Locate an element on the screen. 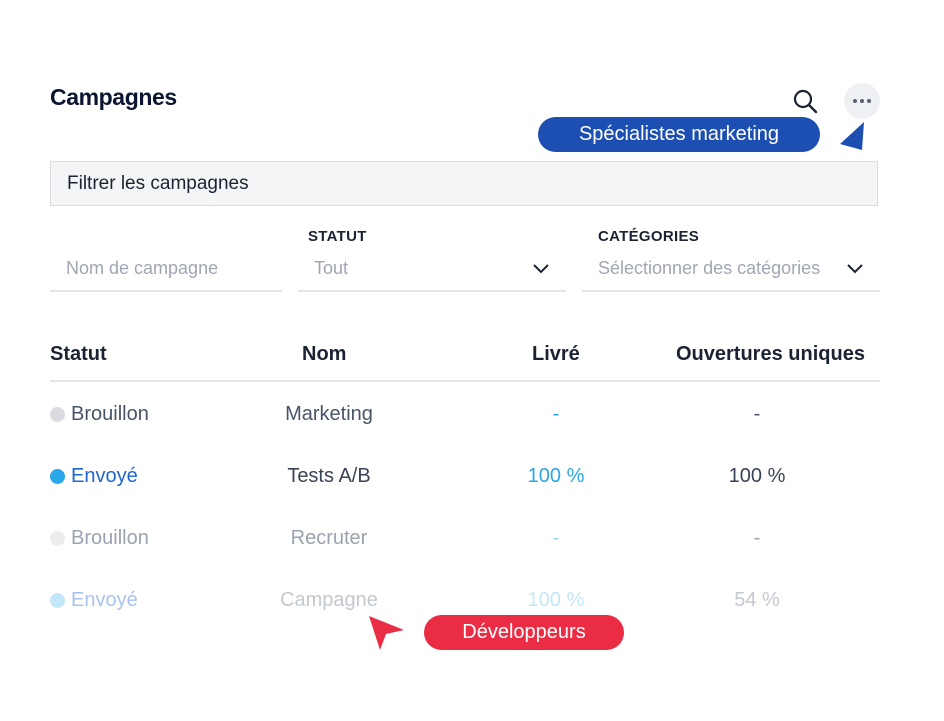  more-horizontal-icon is located at coordinates (855, 101).